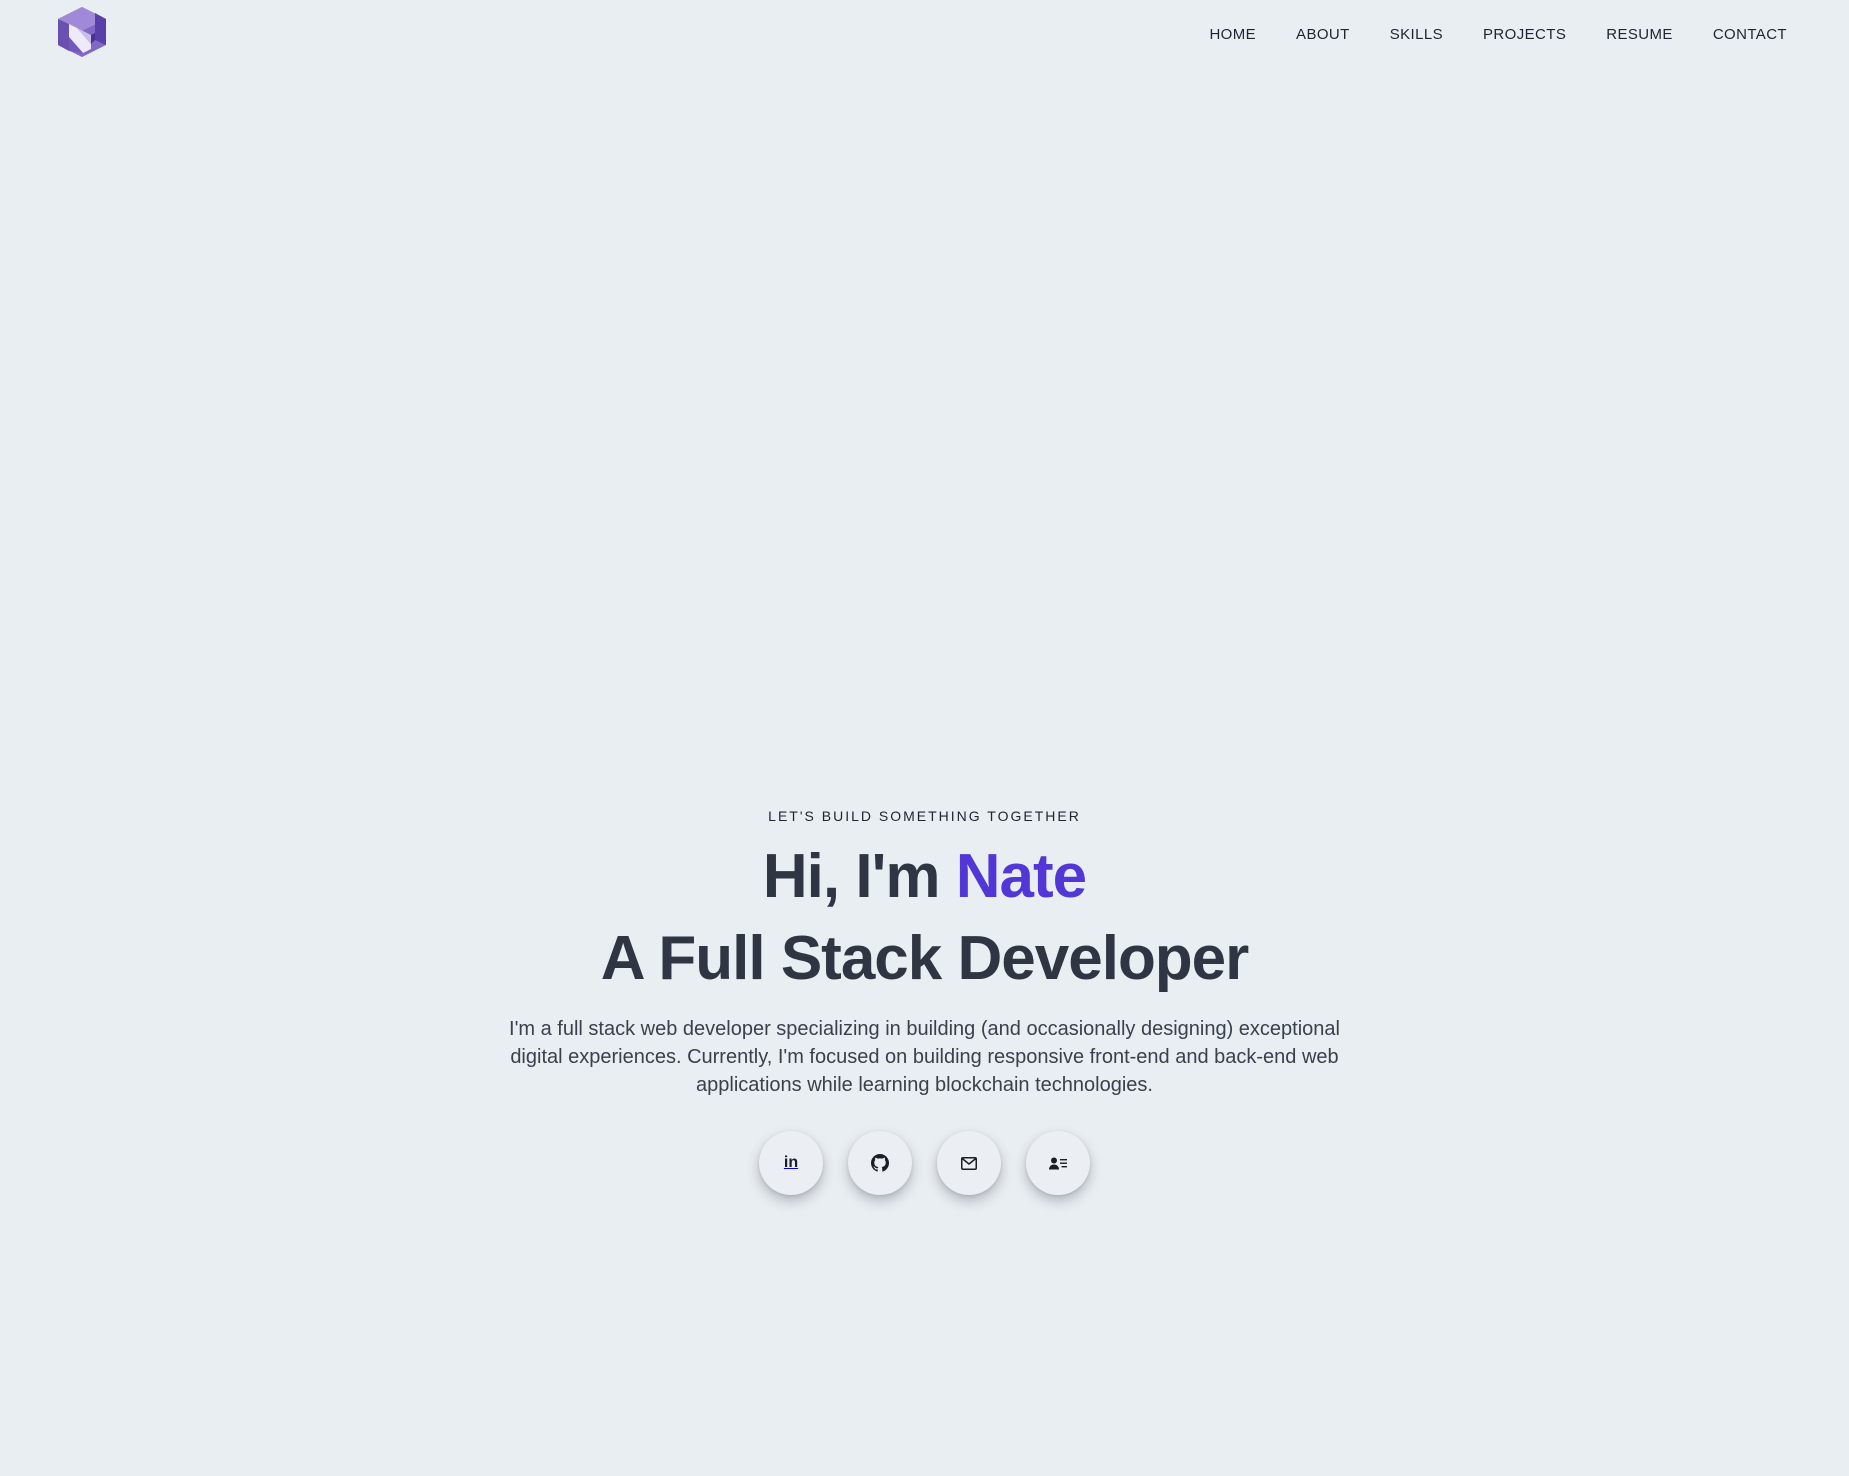 The height and width of the screenshot is (1476, 1849). I want to click on hero-greeting: Hi, I'm Nate, so click(924, 877).